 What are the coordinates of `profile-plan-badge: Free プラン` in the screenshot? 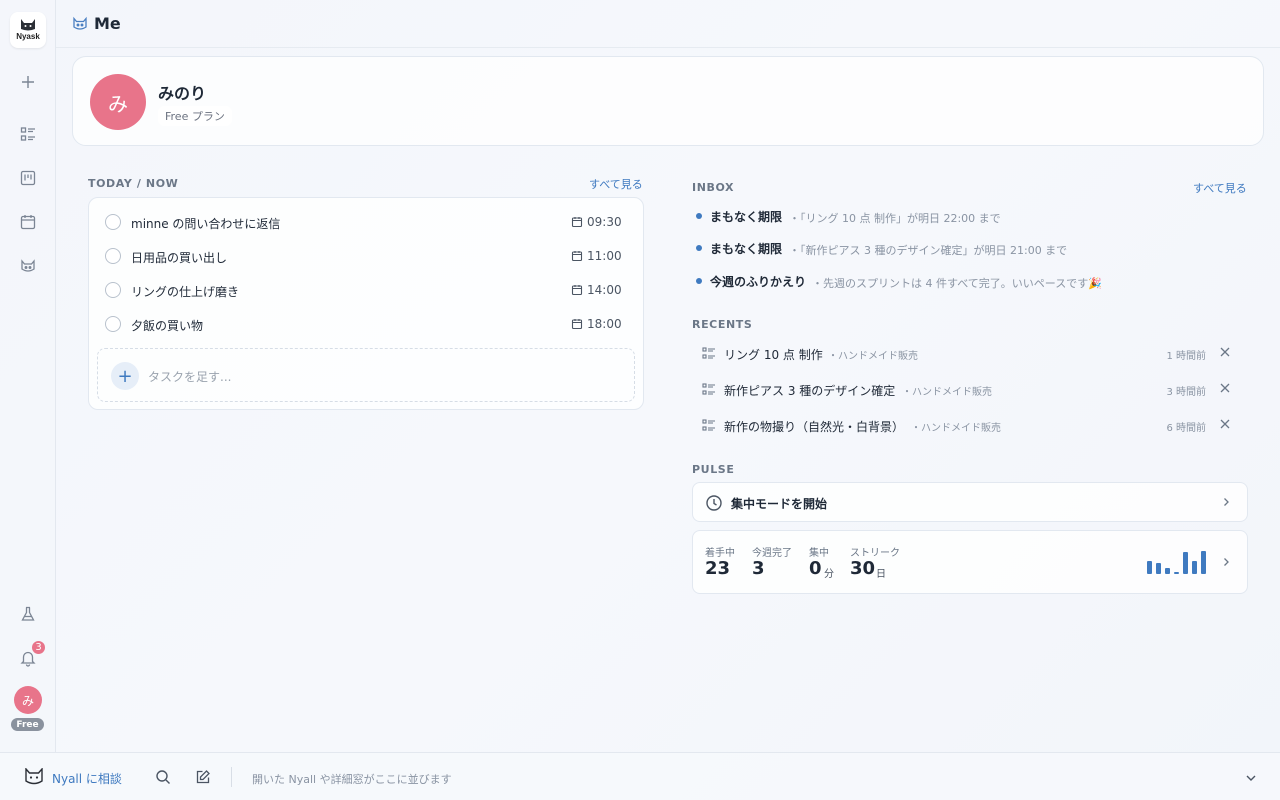 It's located at (195, 116).